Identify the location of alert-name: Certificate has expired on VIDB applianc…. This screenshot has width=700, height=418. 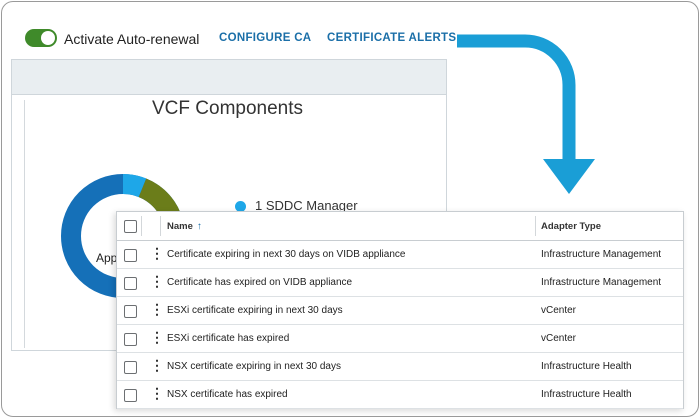
(260, 282).